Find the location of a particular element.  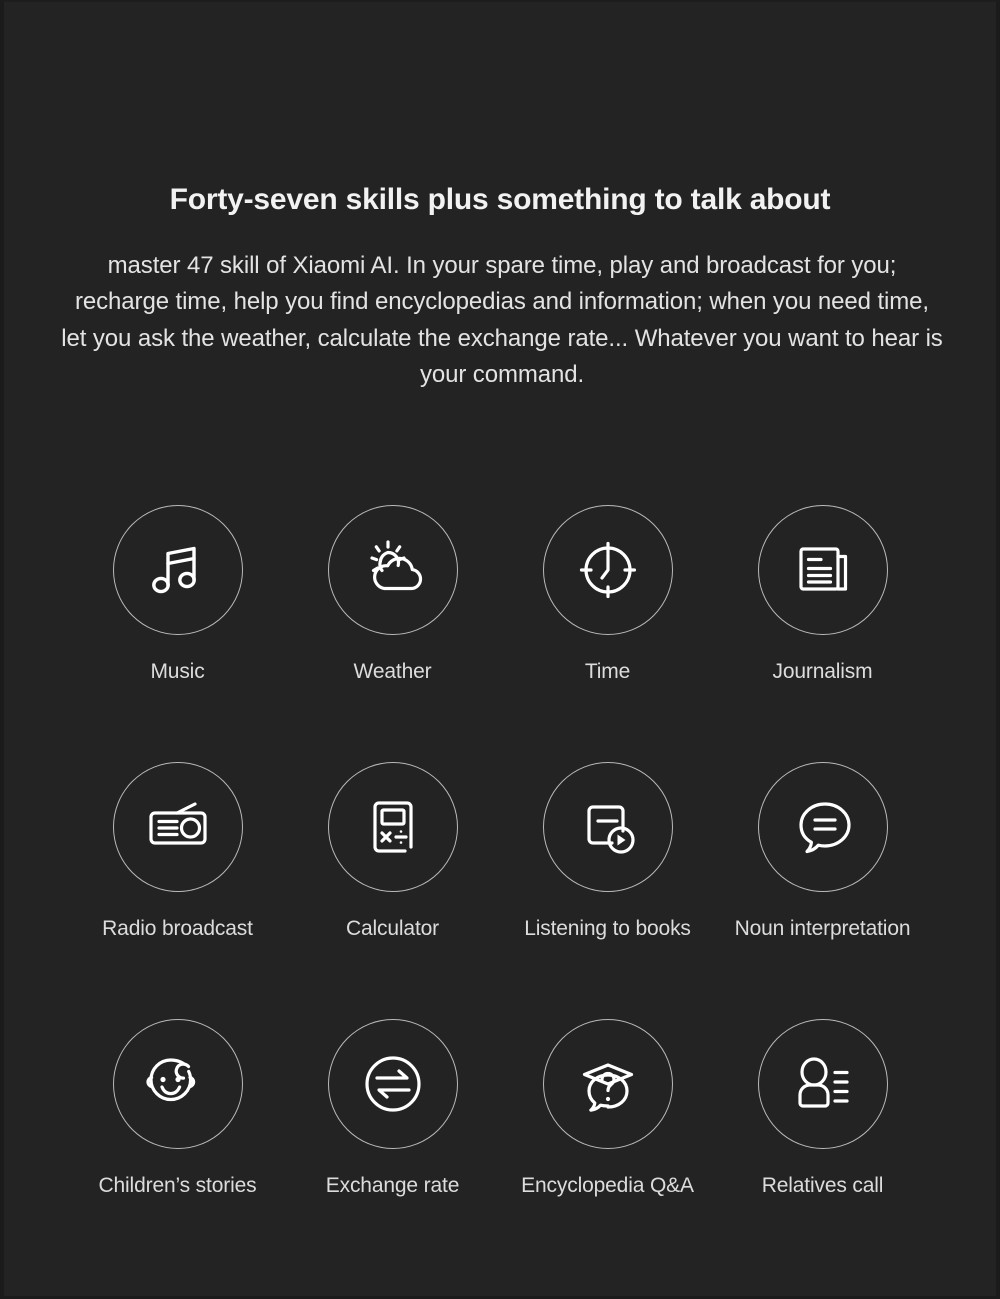

graduation-cap-question-icon is located at coordinates (608, 1084).